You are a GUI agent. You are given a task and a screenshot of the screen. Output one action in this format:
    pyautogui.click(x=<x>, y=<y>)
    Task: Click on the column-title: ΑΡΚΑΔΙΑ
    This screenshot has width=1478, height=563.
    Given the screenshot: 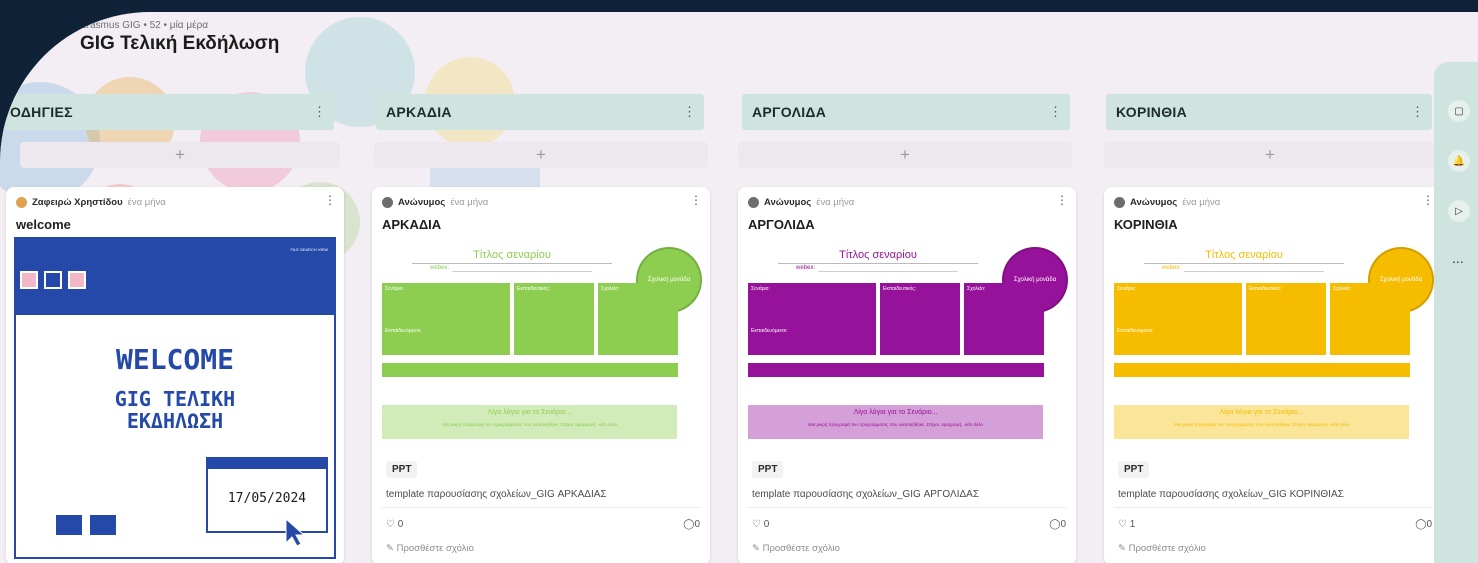 What is the action you would take?
    pyautogui.click(x=419, y=112)
    